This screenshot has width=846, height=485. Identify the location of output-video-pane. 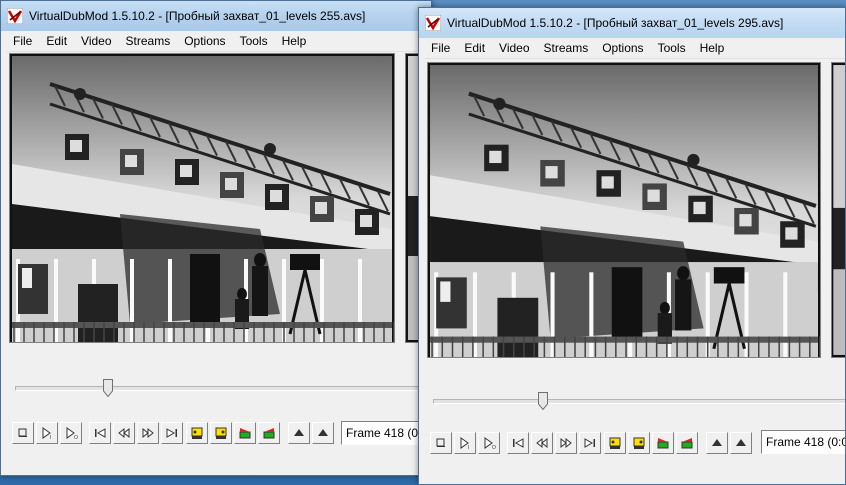
(838, 210).